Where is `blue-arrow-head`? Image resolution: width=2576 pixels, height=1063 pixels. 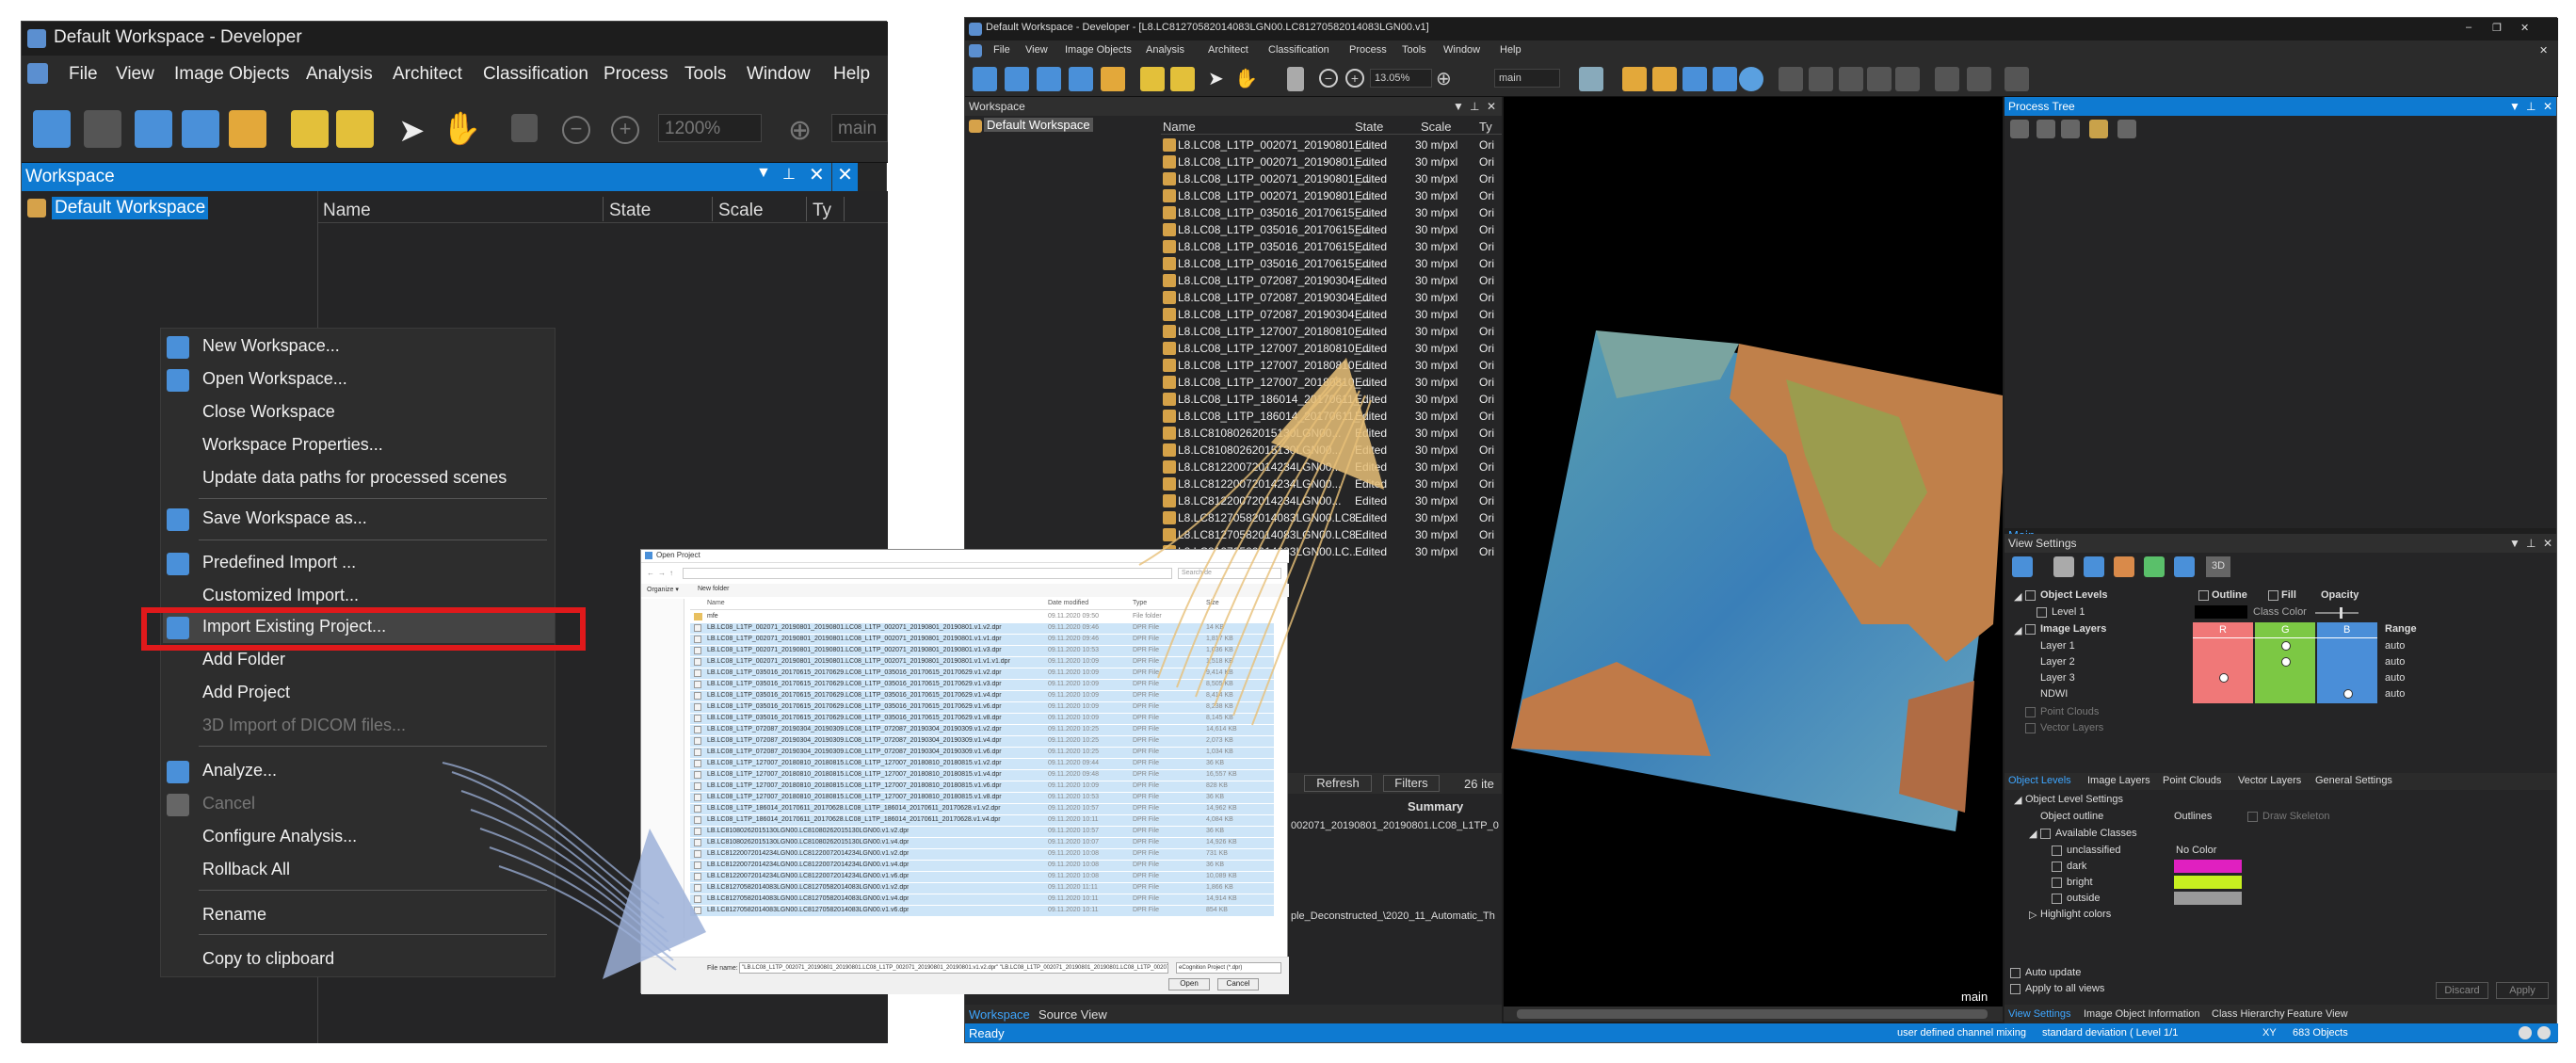 blue-arrow-head is located at coordinates (654, 904).